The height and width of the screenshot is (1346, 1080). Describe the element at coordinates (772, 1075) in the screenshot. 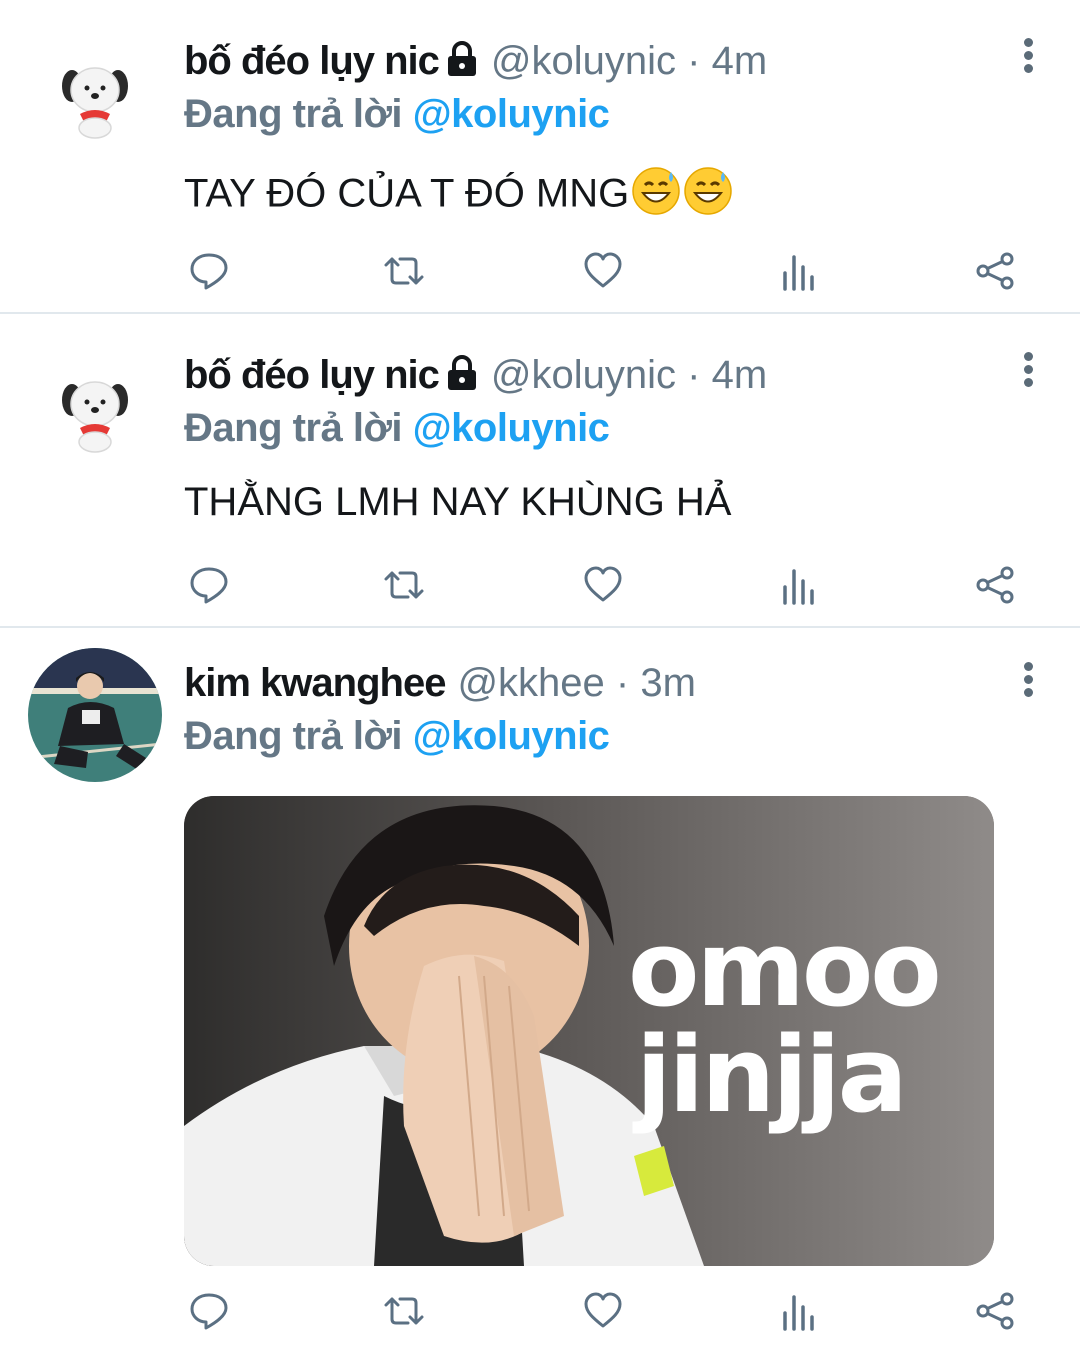

I see `meme-text-line2: jinjja` at that location.